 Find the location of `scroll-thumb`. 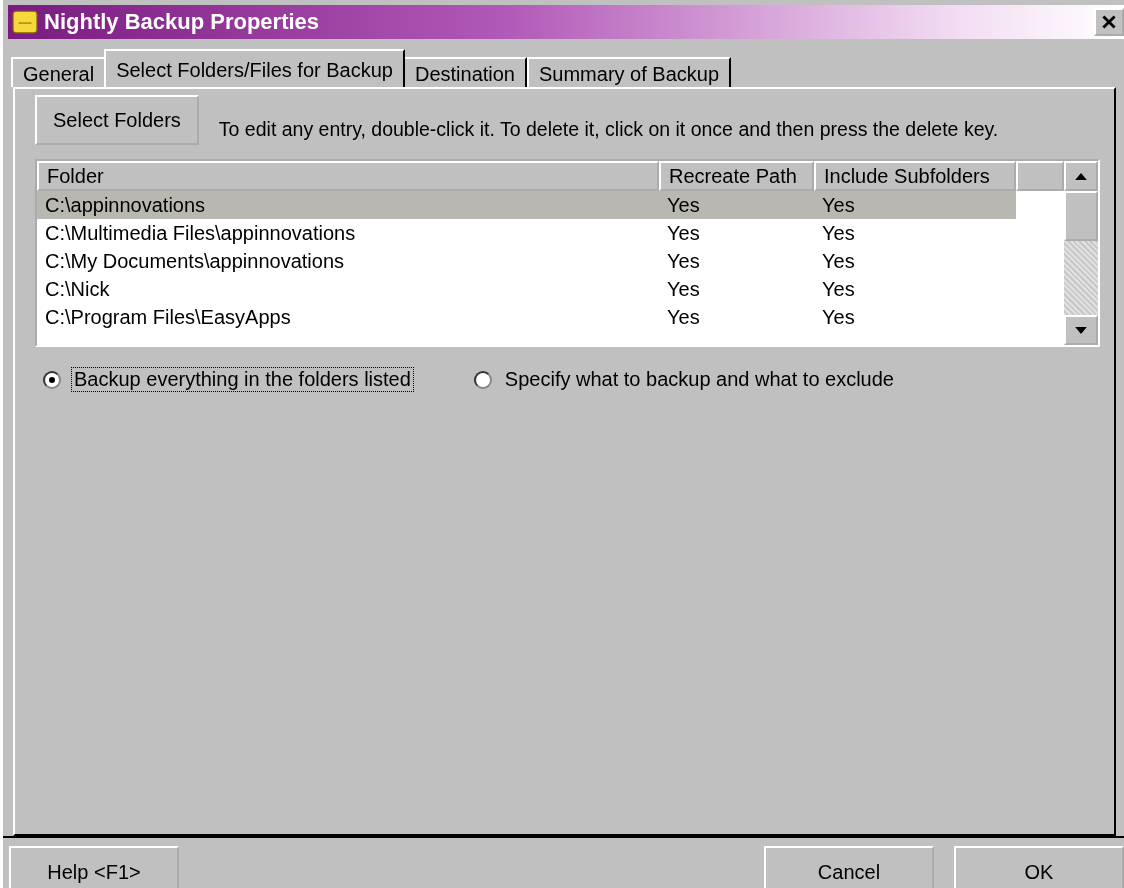

scroll-thumb is located at coordinates (1081, 216).